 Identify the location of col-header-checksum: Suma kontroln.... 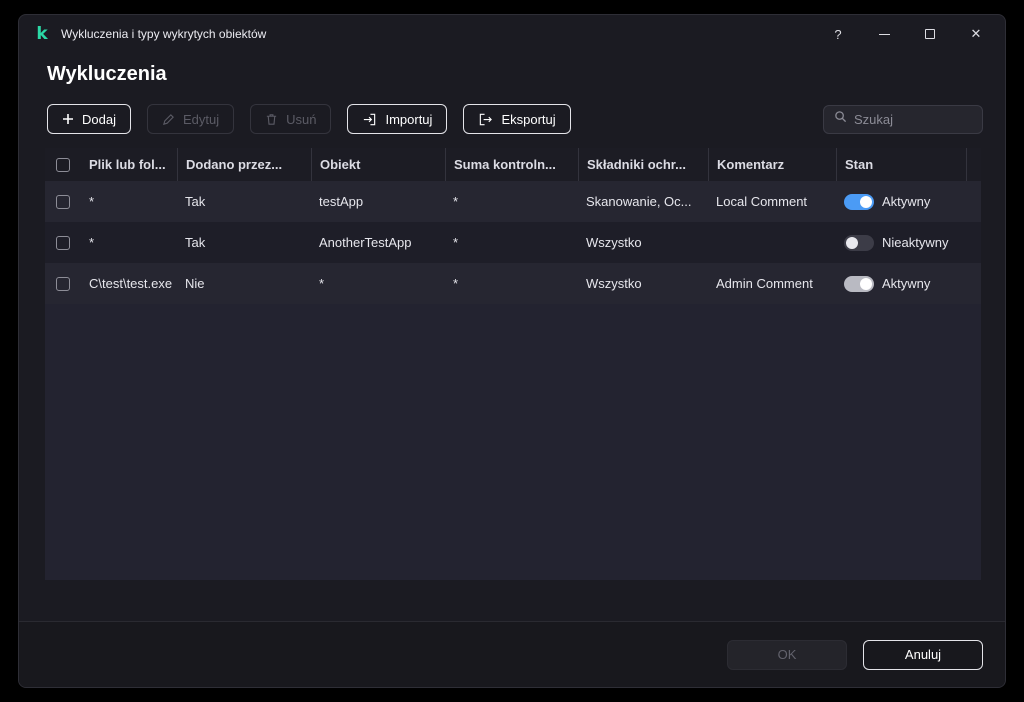
(511, 164).